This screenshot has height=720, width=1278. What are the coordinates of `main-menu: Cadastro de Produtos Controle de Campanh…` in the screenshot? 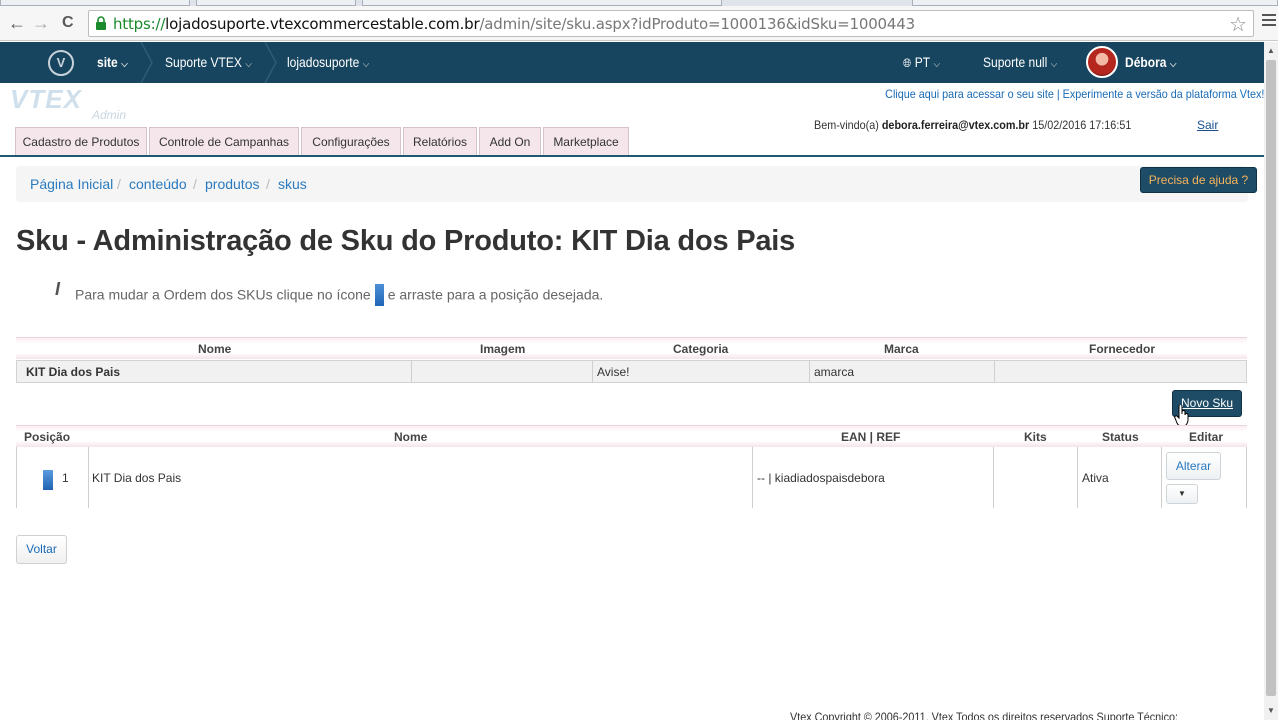 It's located at (632, 142).